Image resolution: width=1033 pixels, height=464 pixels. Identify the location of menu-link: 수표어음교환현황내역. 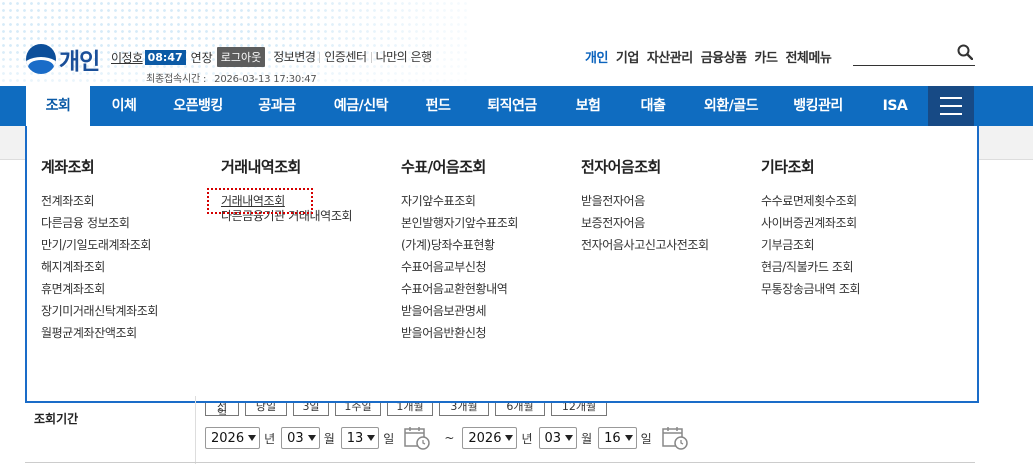
(459, 293).